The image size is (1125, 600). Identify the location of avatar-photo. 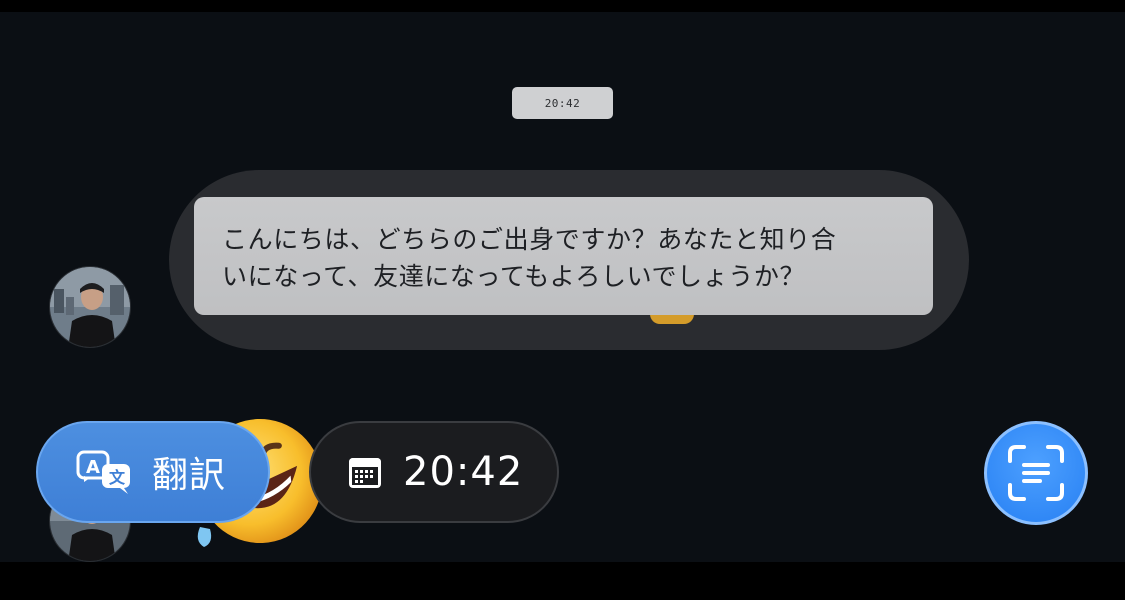
(90, 307).